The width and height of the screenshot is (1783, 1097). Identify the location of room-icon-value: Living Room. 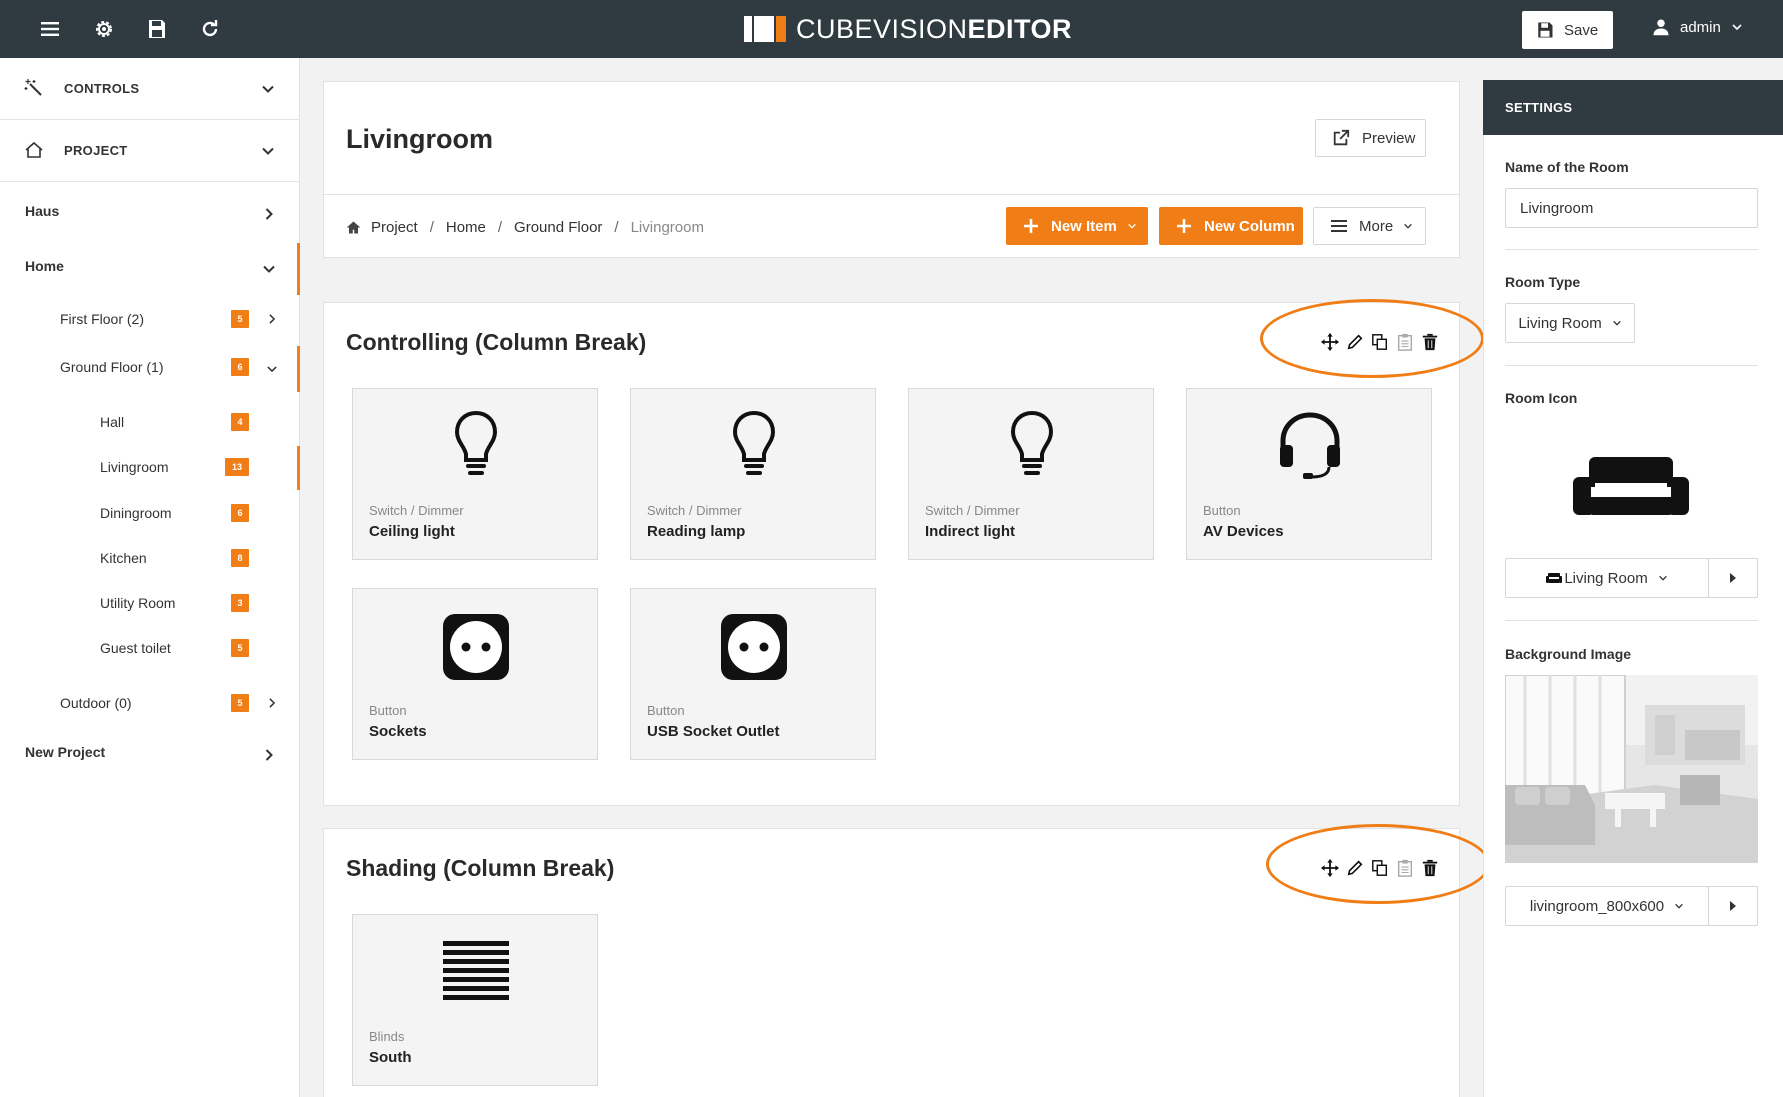
(1606, 578).